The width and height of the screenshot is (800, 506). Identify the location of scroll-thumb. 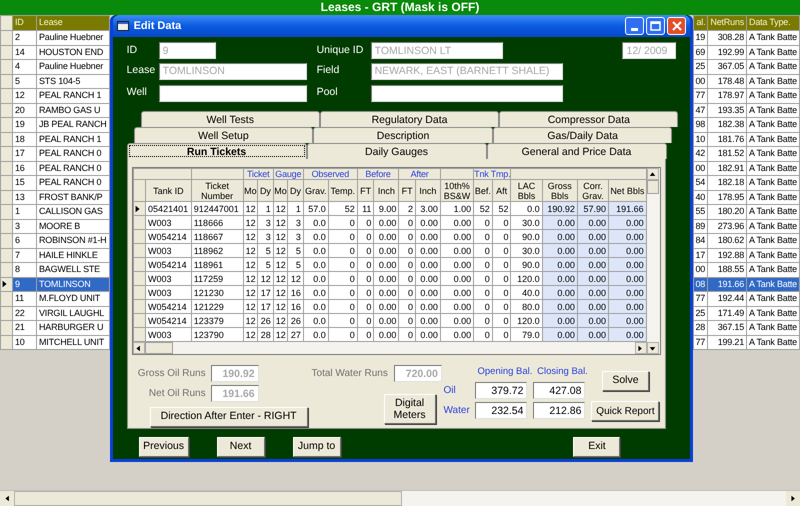
(208, 498).